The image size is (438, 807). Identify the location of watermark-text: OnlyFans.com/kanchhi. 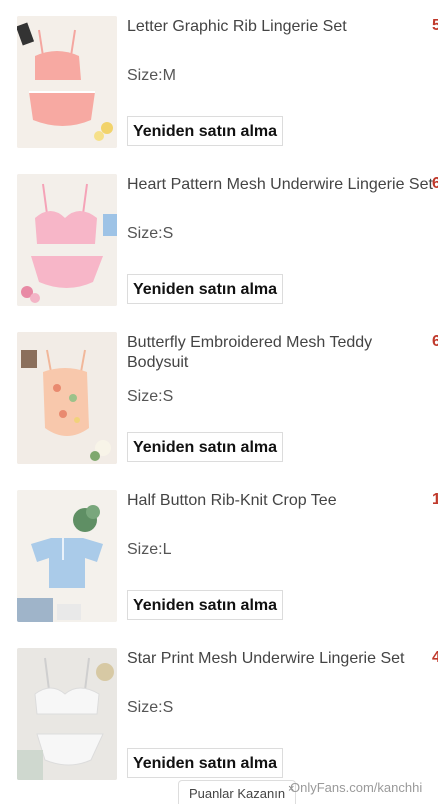
(356, 787).